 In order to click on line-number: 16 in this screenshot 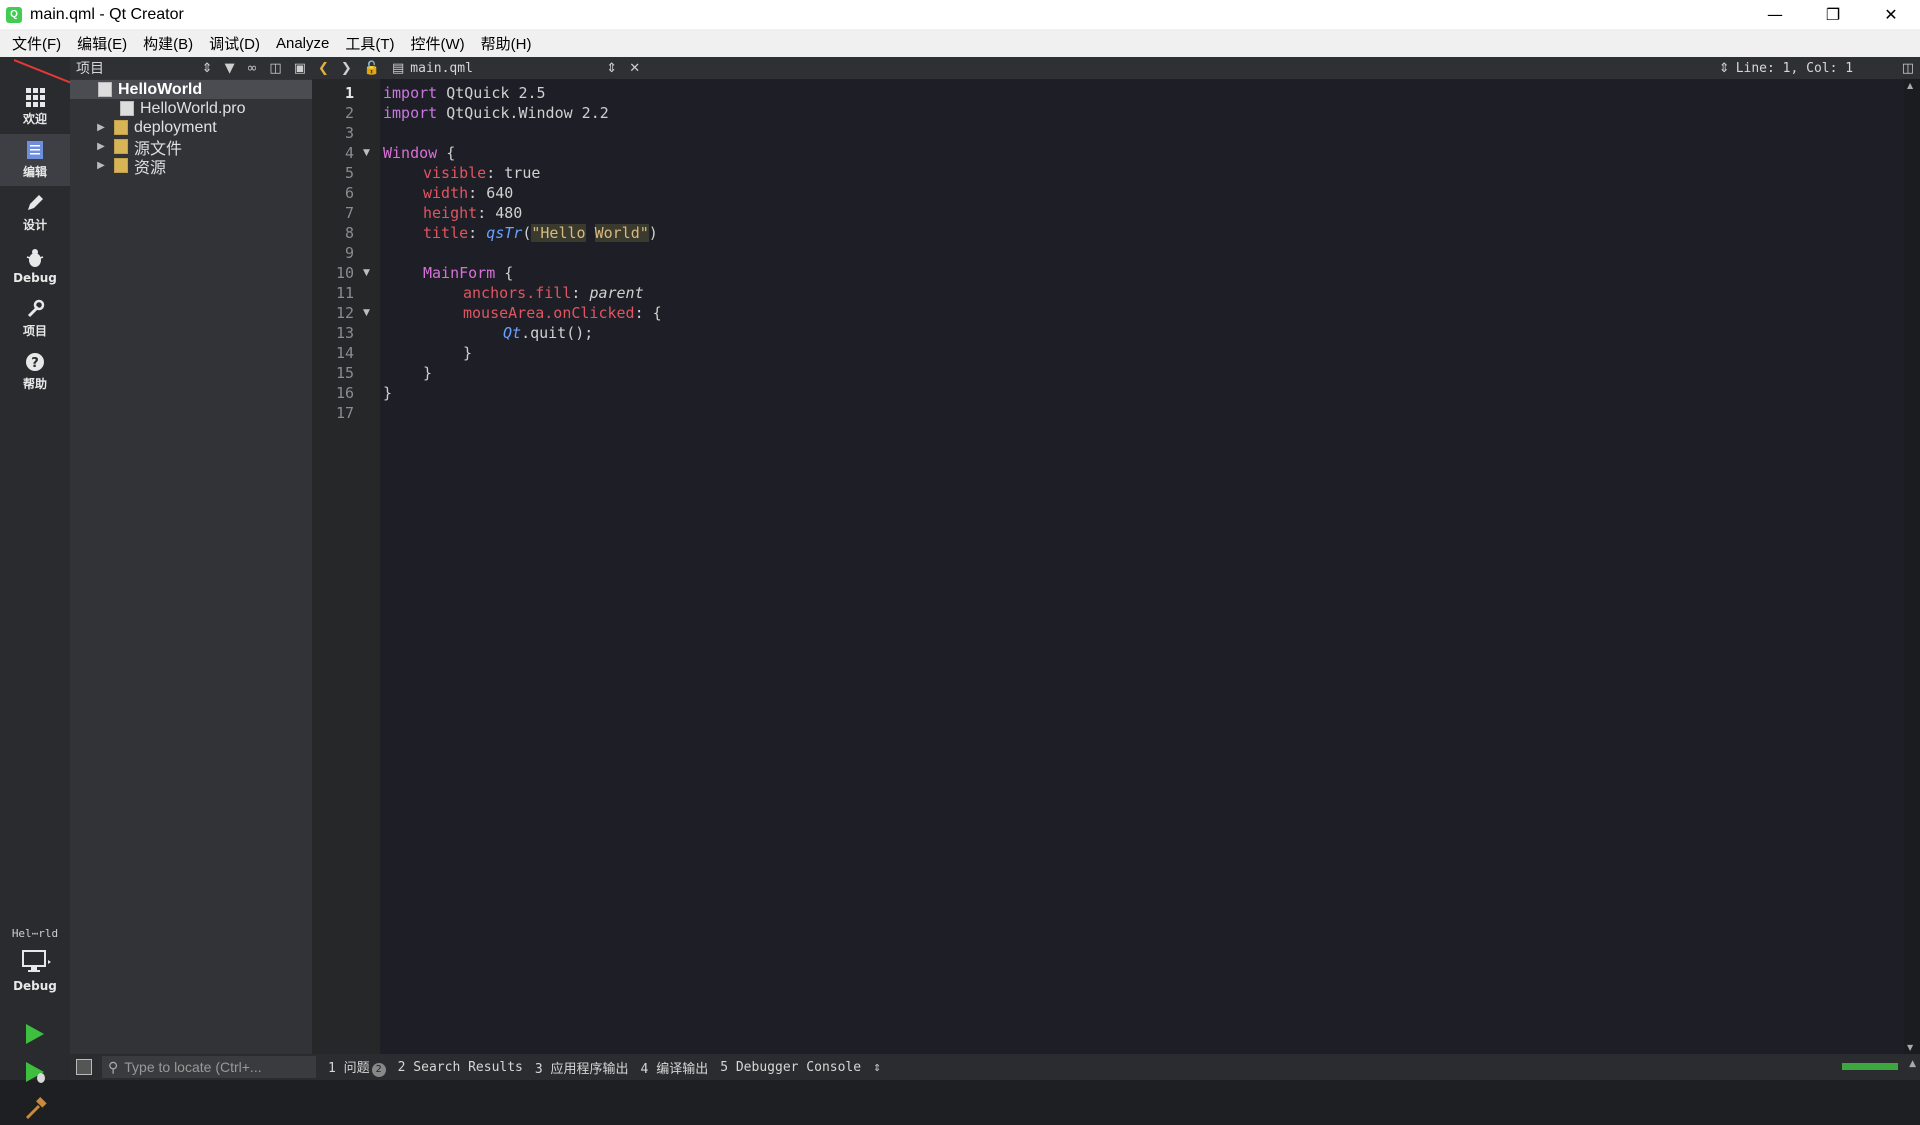, I will do `click(344, 393)`.